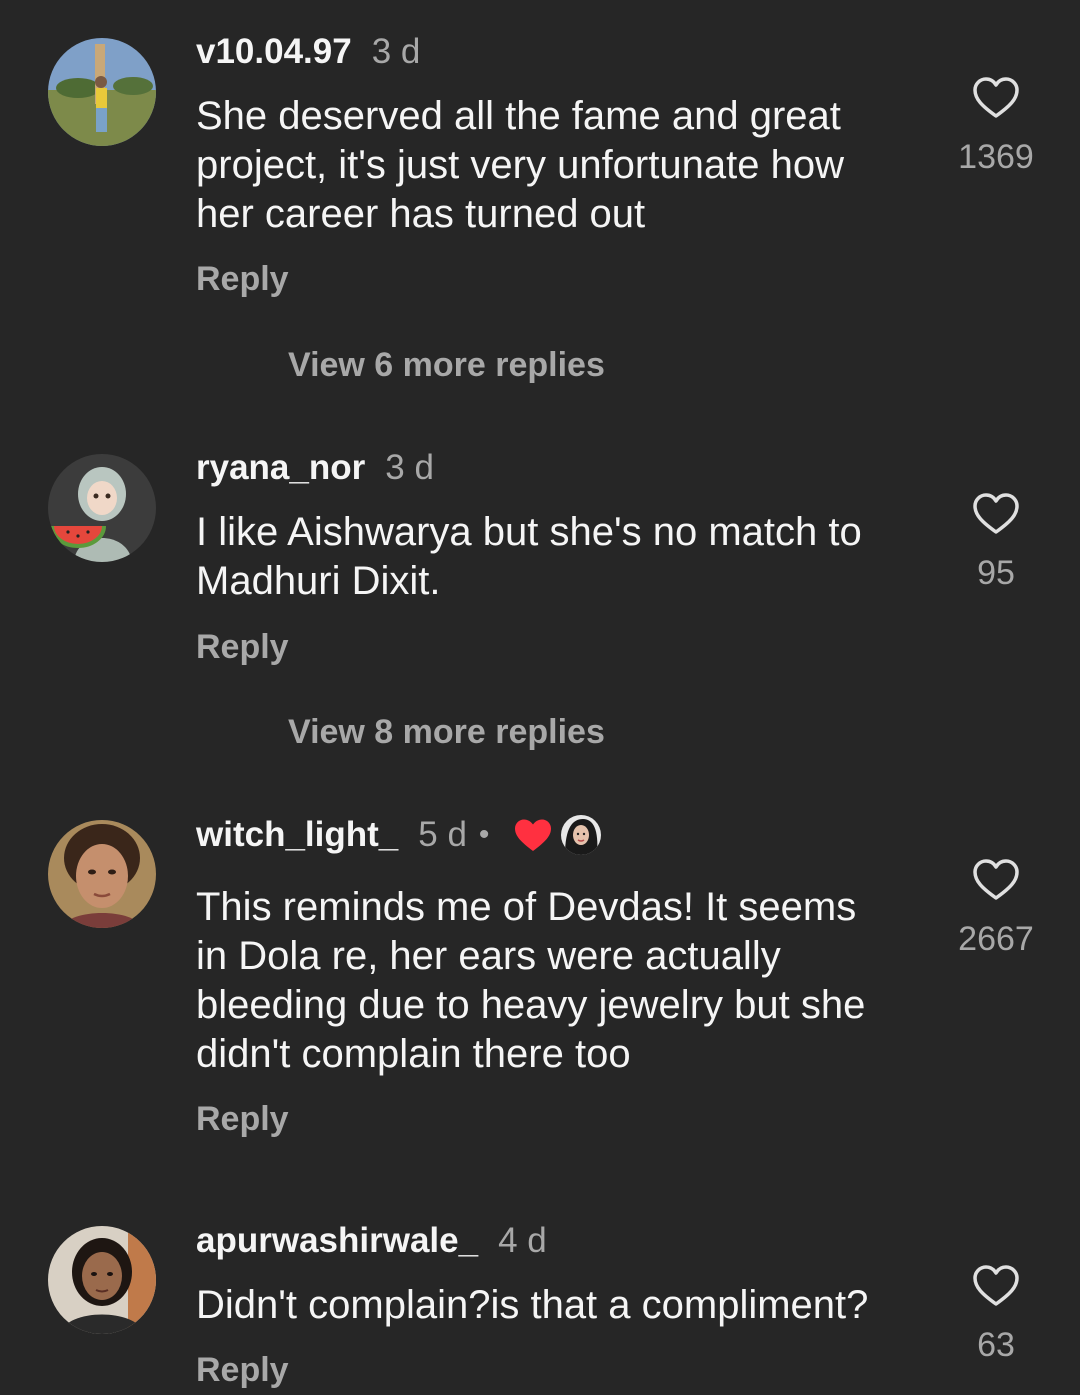  Describe the element at coordinates (337, 1241) in the screenshot. I see `username: apurwashirwale_` at that location.